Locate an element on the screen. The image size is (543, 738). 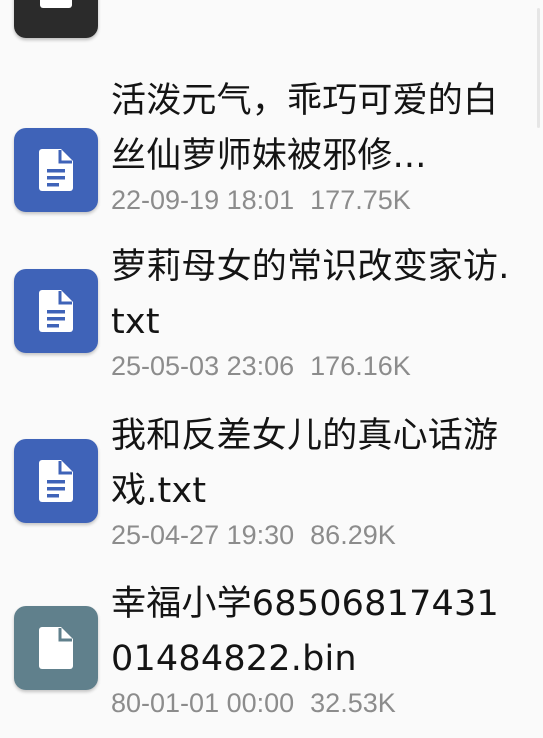
file-size: 177.75K is located at coordinates (360, 200).